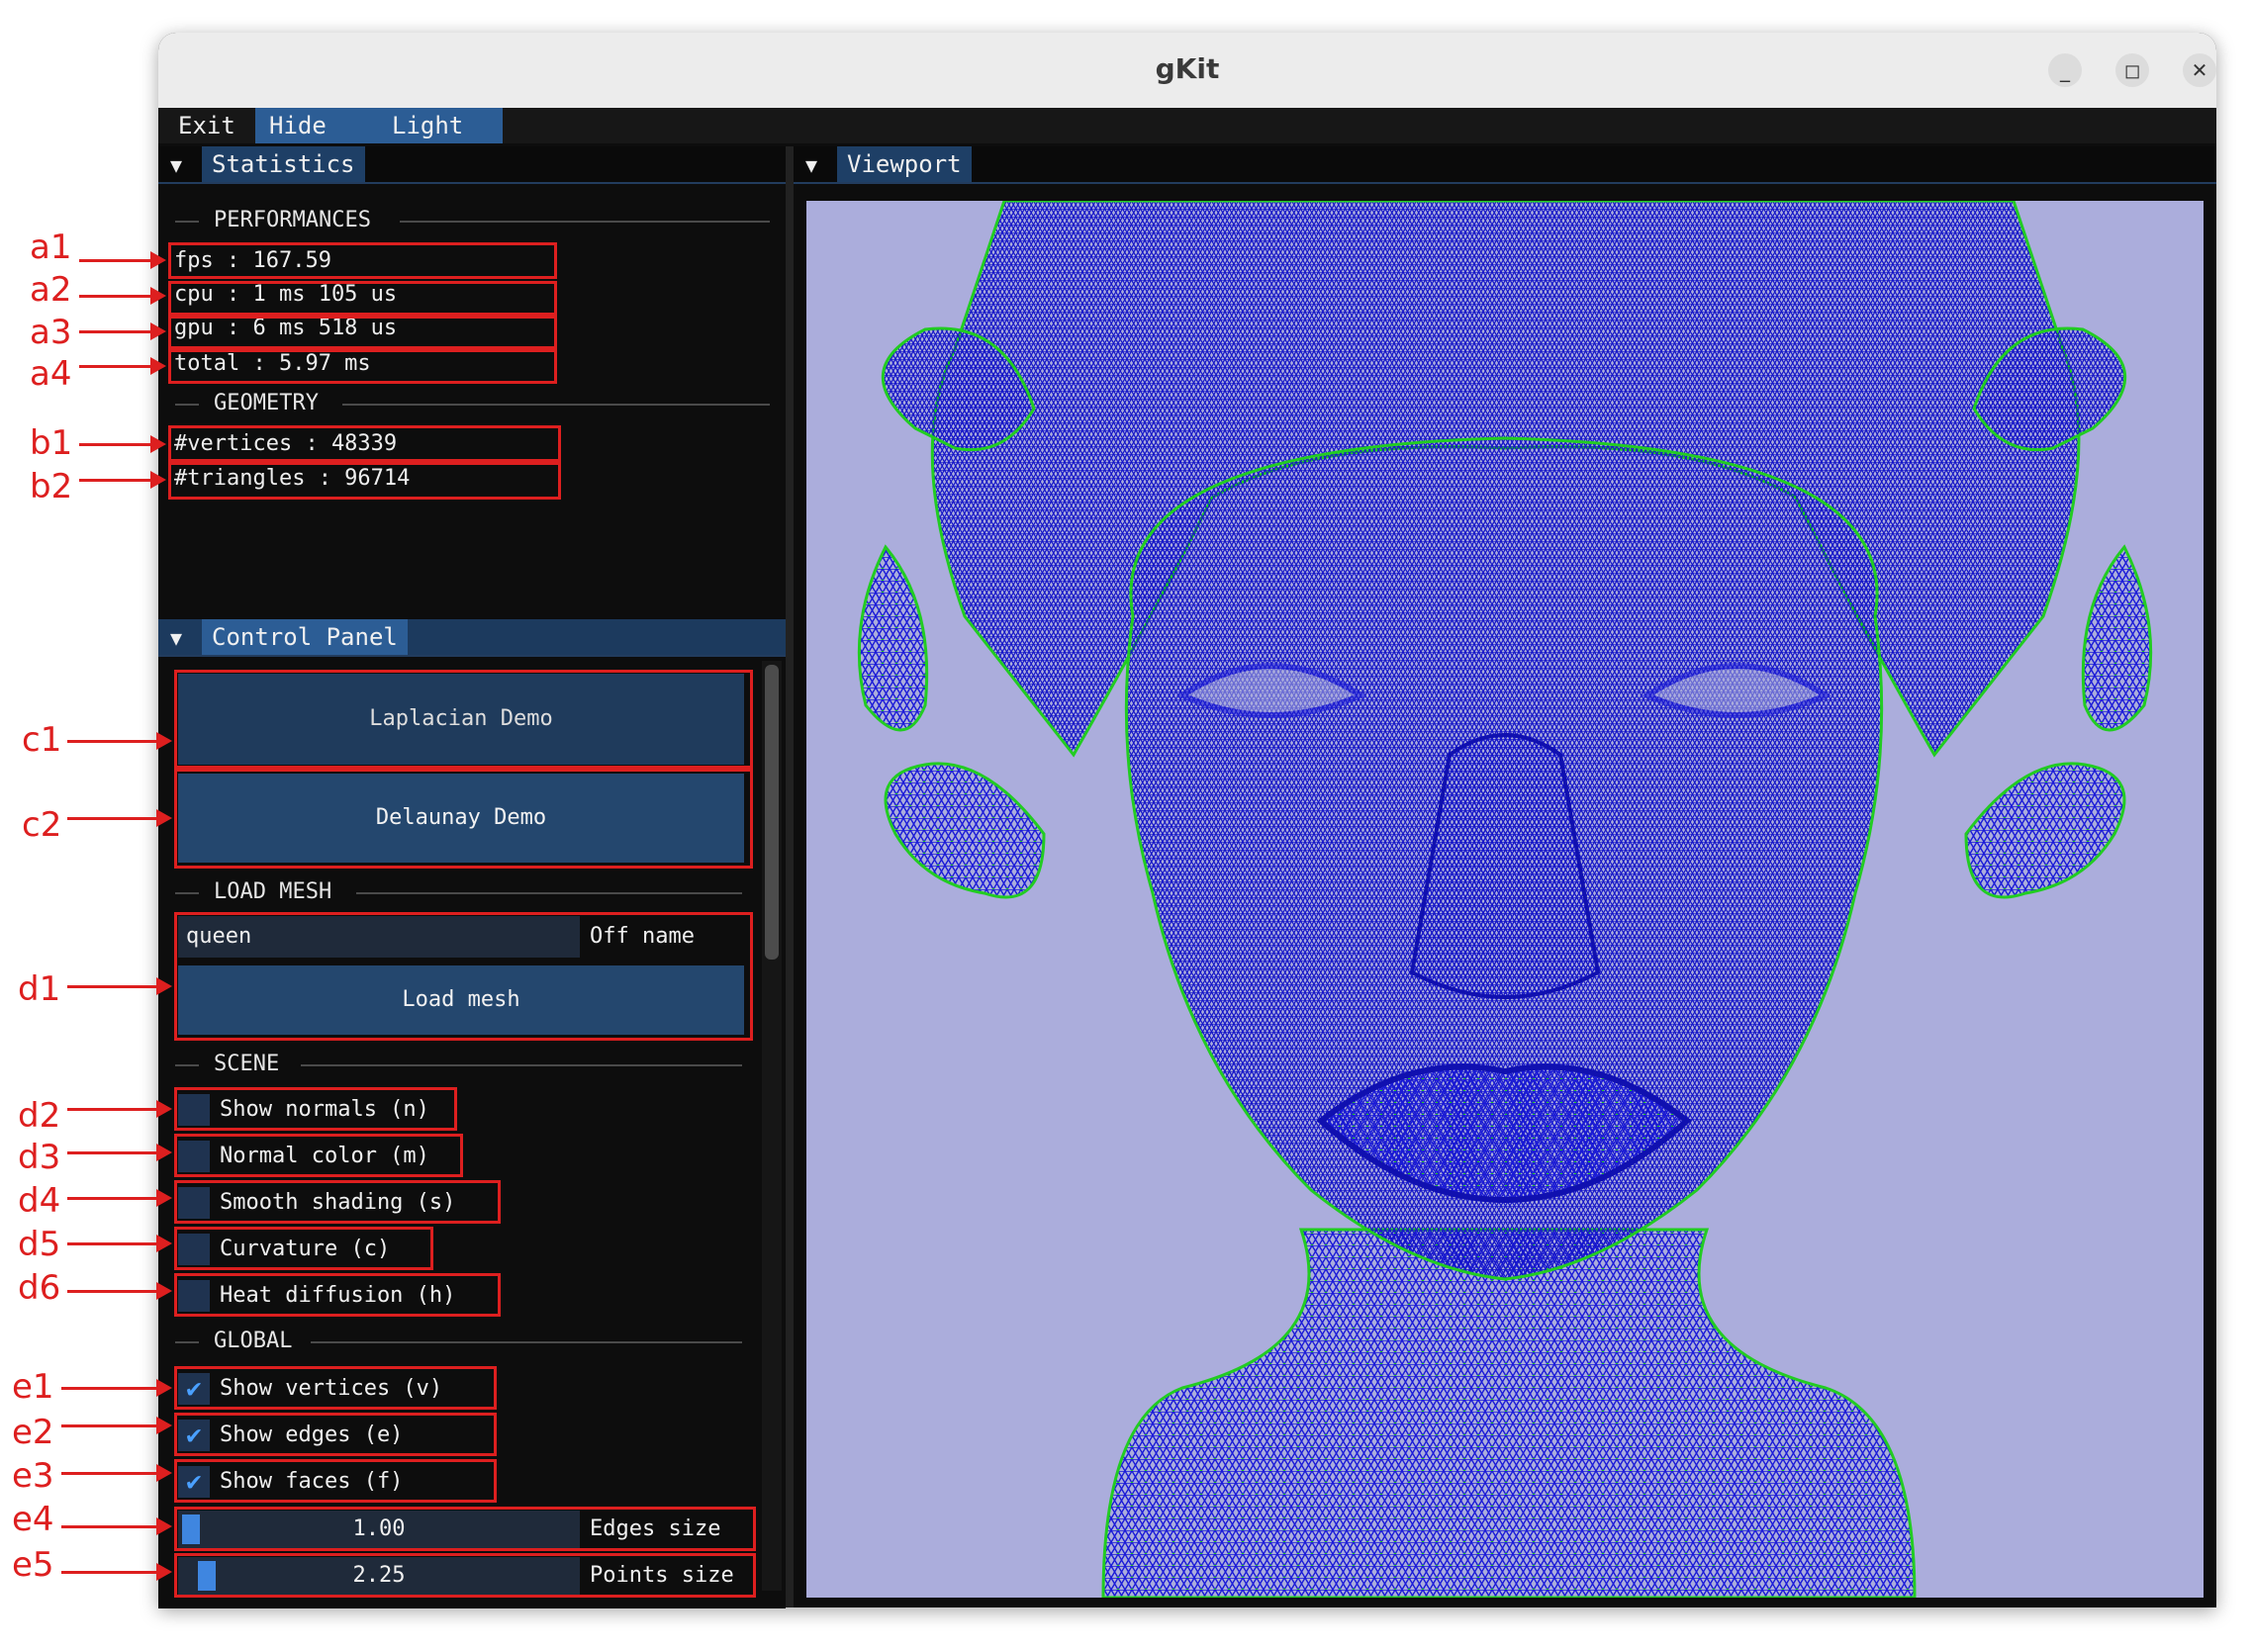 The height and width of the screenshot is (1652, 2252). I want to click on annotation-e1: e1, so click(33, 1387).